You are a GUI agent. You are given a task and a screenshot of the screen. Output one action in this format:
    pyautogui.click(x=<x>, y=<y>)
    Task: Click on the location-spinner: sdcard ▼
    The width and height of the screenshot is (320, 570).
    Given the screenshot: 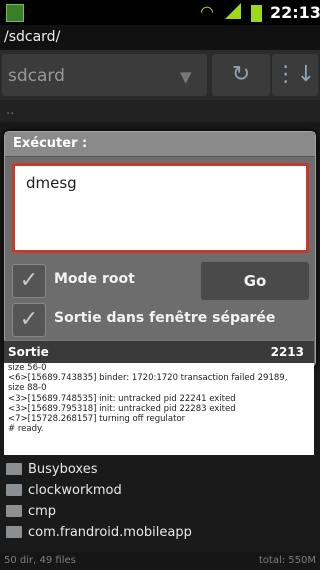 What is the action you would take?
    pyautogui.click(x=104, y=75)
    